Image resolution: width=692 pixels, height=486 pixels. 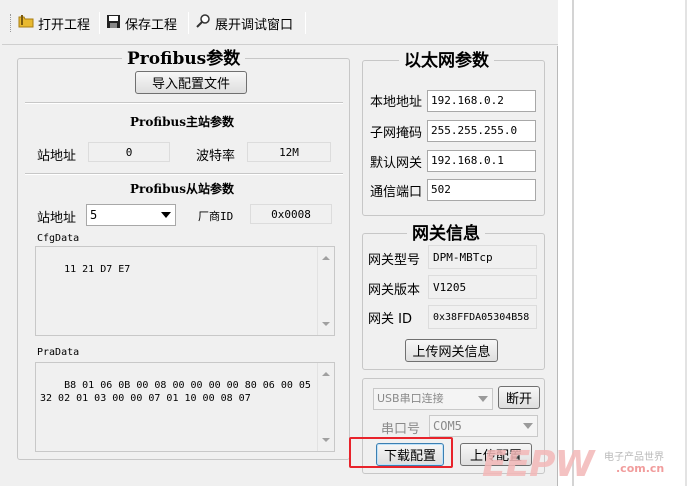 What do you see at coordinates (401, 452) in the screenshot?
I see `highlight-box` at bounding box center [401, 452].